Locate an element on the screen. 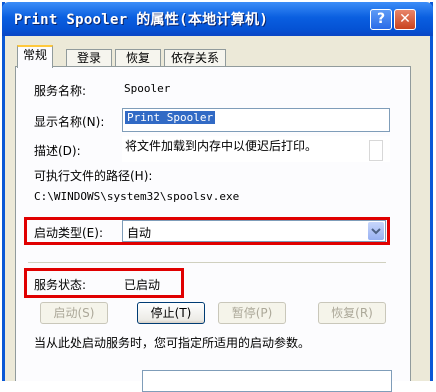  window-title: Print Spooler 的属性(本地计算机) is located at coordinates (141, 20).